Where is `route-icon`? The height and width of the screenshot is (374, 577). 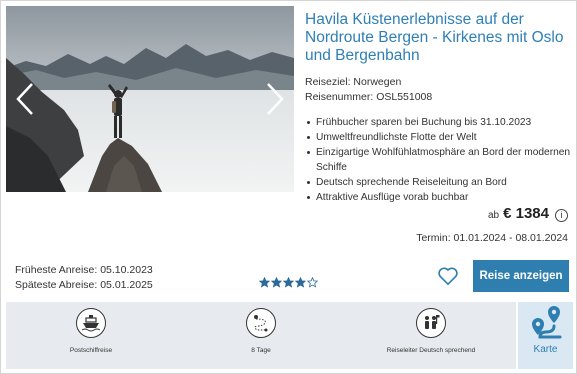
route-icon is located at coordinates (261, 323).